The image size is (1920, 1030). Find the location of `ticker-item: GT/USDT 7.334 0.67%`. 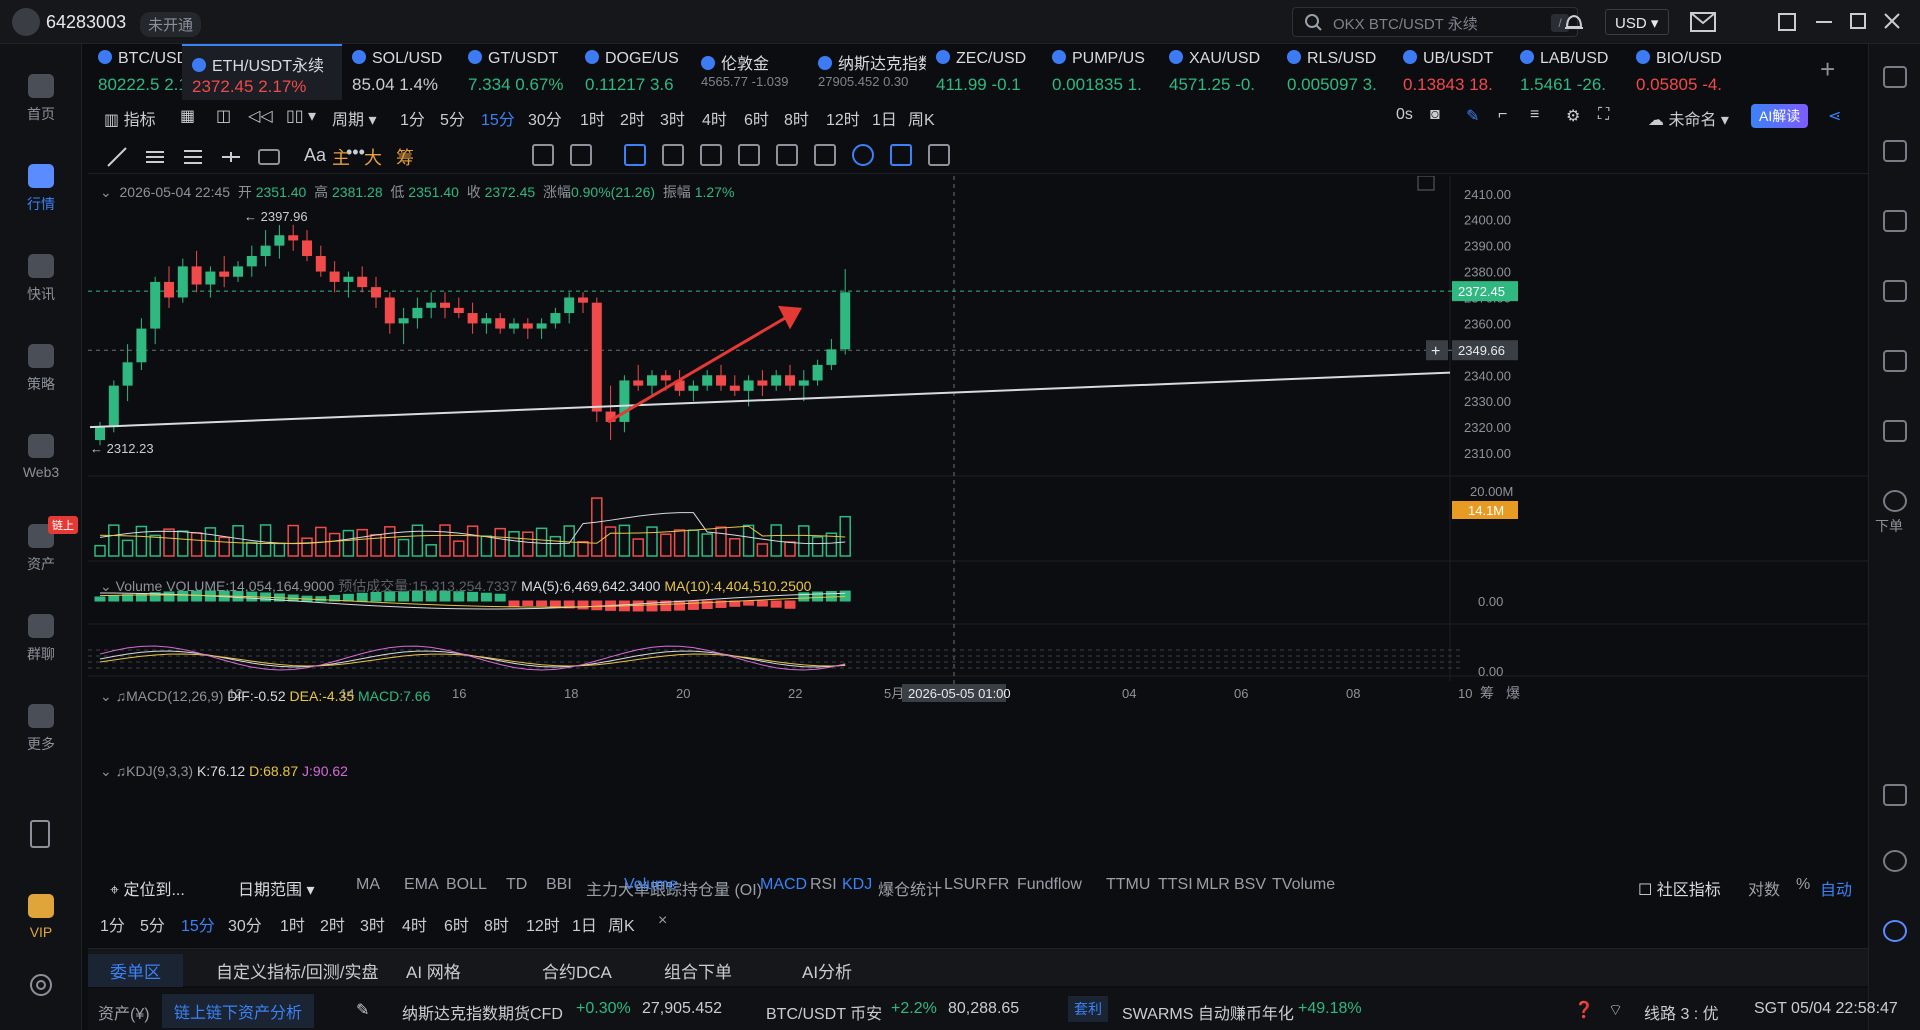

ticker-item: GT/USDT 7.334 0.67% is located at coordinates (516, 72).